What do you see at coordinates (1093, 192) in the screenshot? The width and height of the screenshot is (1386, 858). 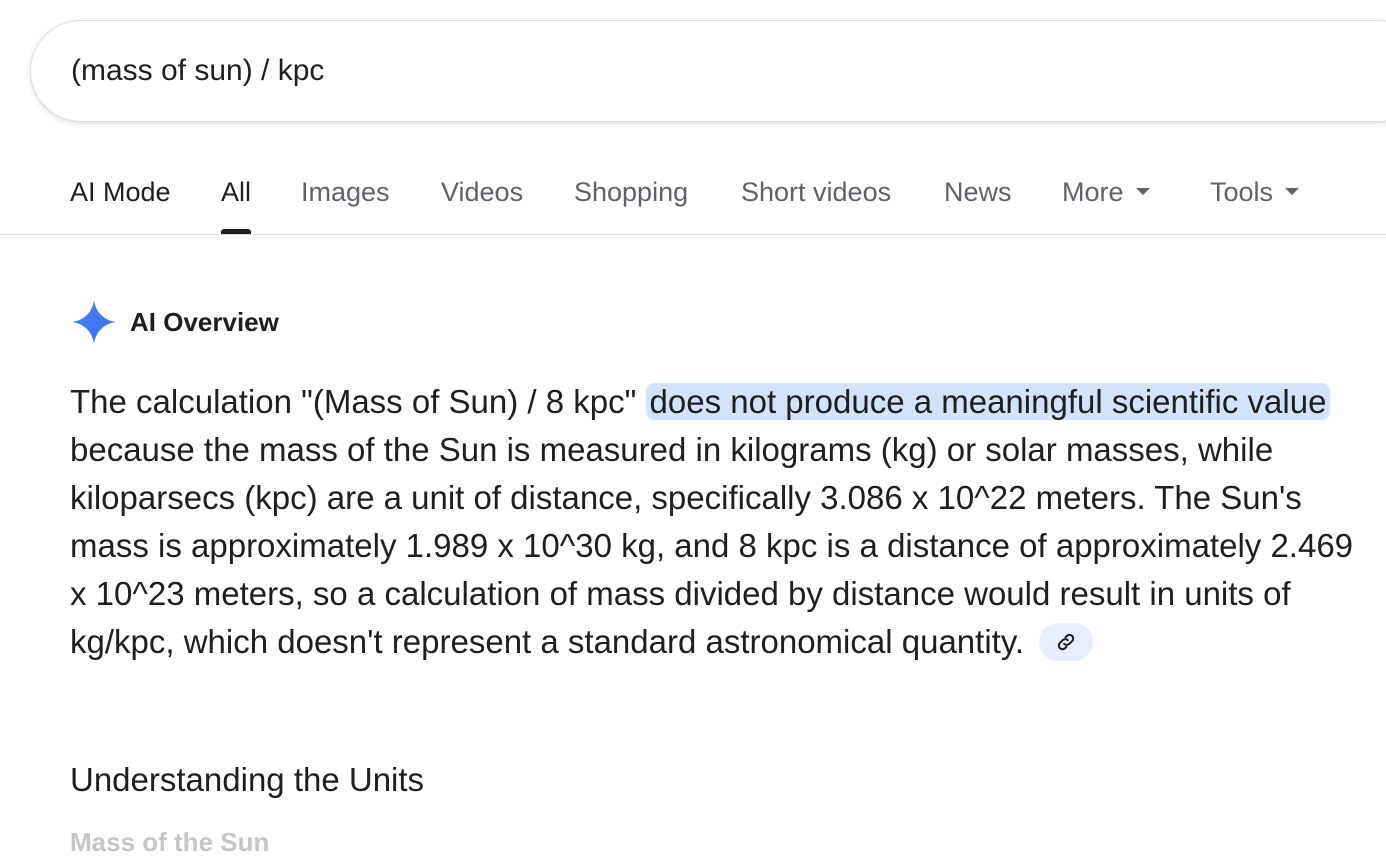 I see `tab-more-label: More` at bounding box center [1093, 192].